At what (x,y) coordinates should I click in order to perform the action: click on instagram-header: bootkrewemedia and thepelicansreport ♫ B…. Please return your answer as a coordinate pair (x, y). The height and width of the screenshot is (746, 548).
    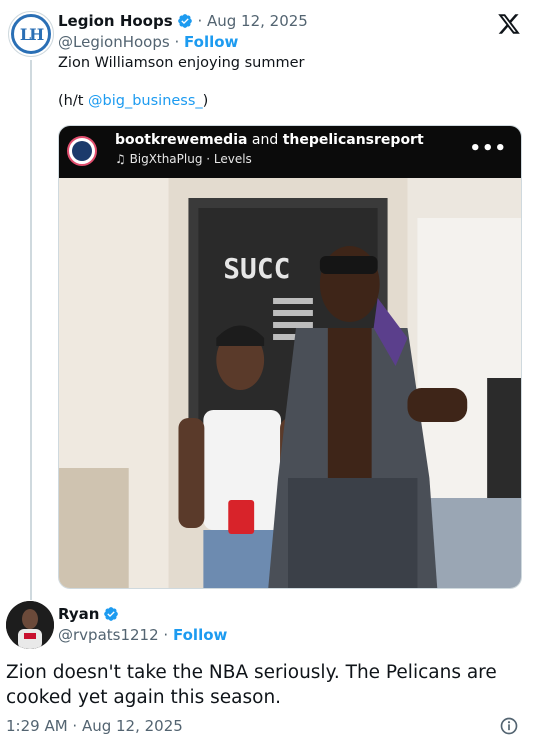
    Looking at the image, I should click on (290, 152).